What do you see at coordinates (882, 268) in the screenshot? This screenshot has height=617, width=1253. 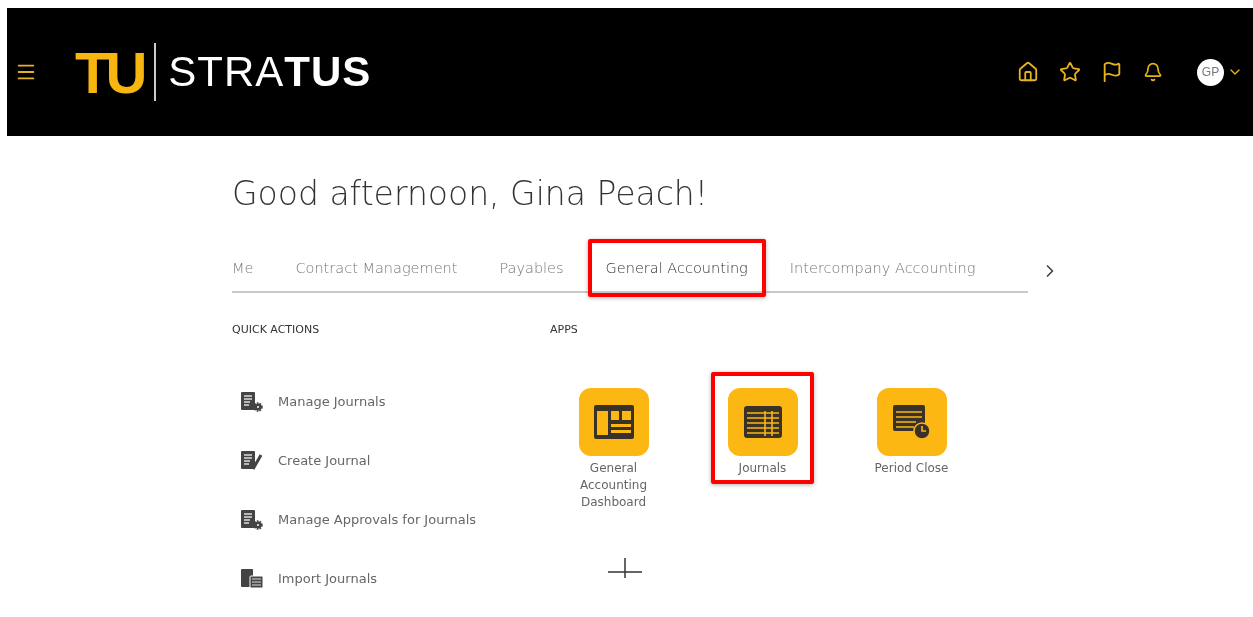 I see `tab: Intercompany Accounting` at bounding box center [882, 268].